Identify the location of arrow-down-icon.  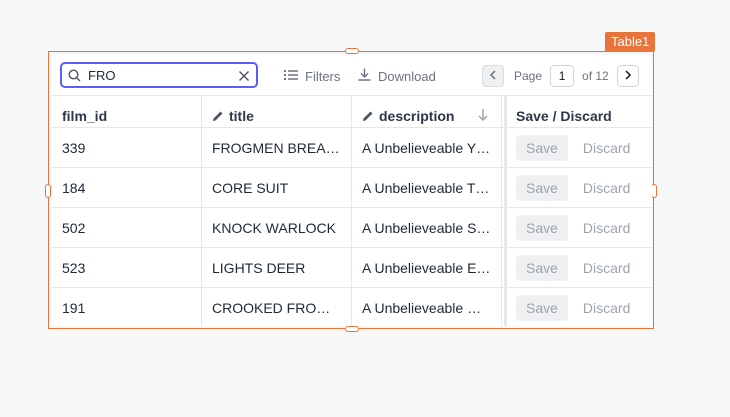
(483, 116).